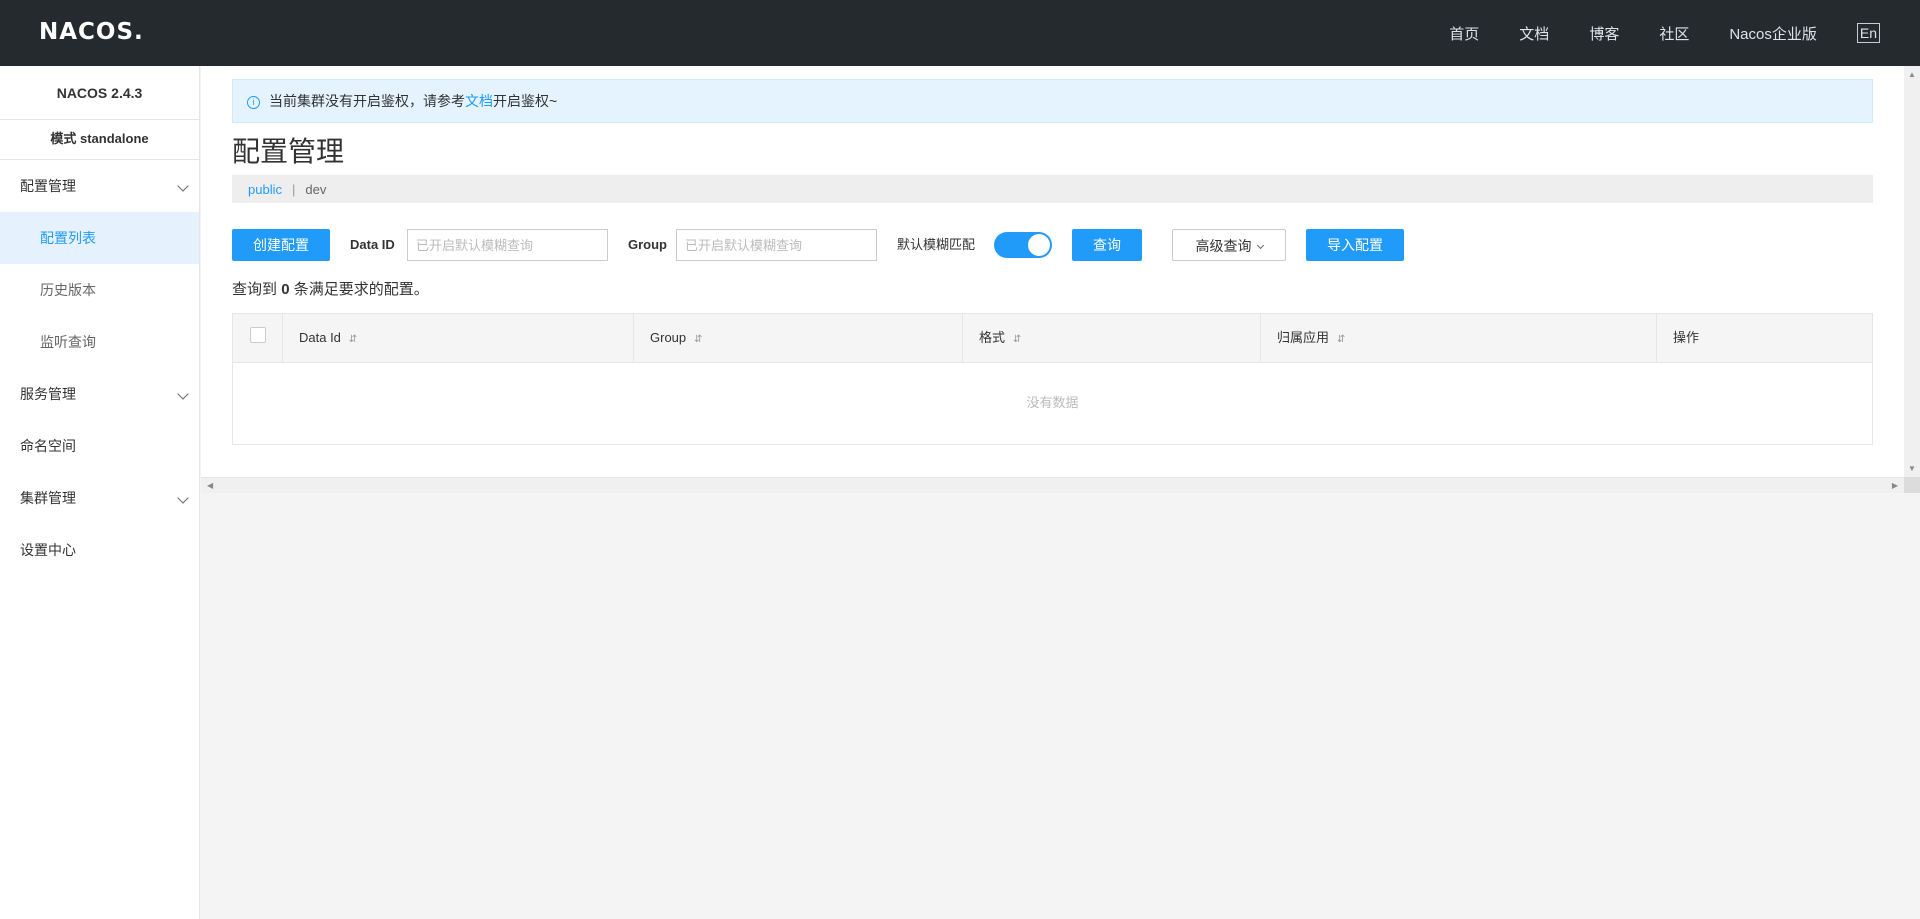 The height and width of the screenshot is (919, 1920). I want to click on sidebar-item-settings: 设置中心, so click(99, 550).